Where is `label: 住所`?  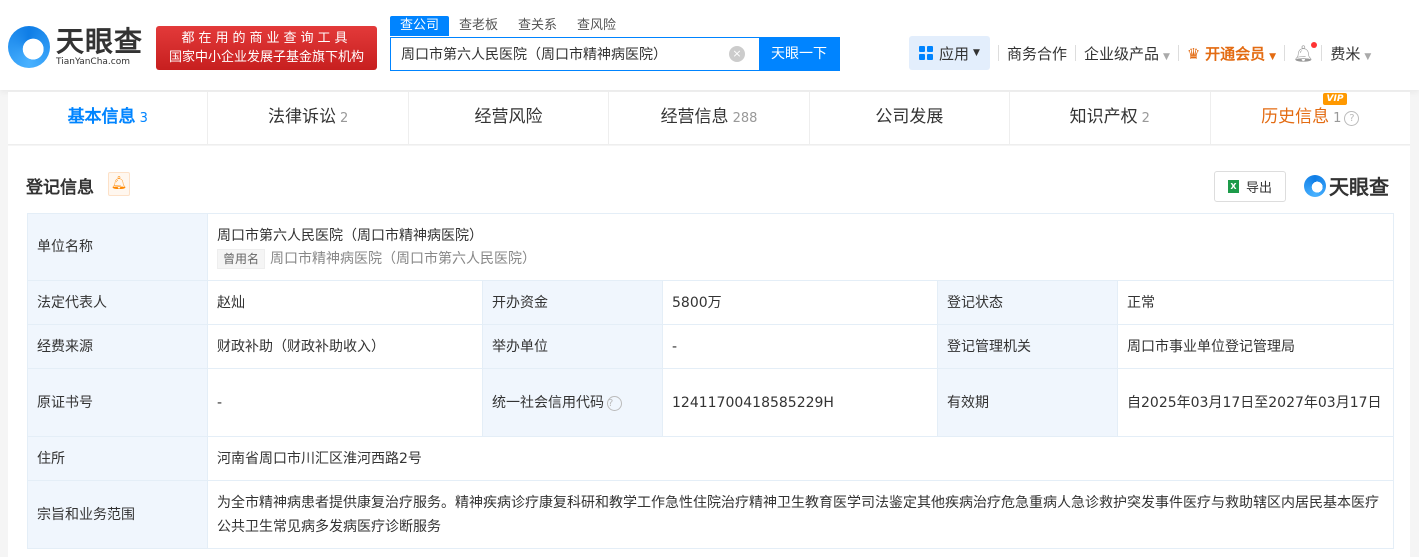
label: 住所 is located at coordinates (117, 458).